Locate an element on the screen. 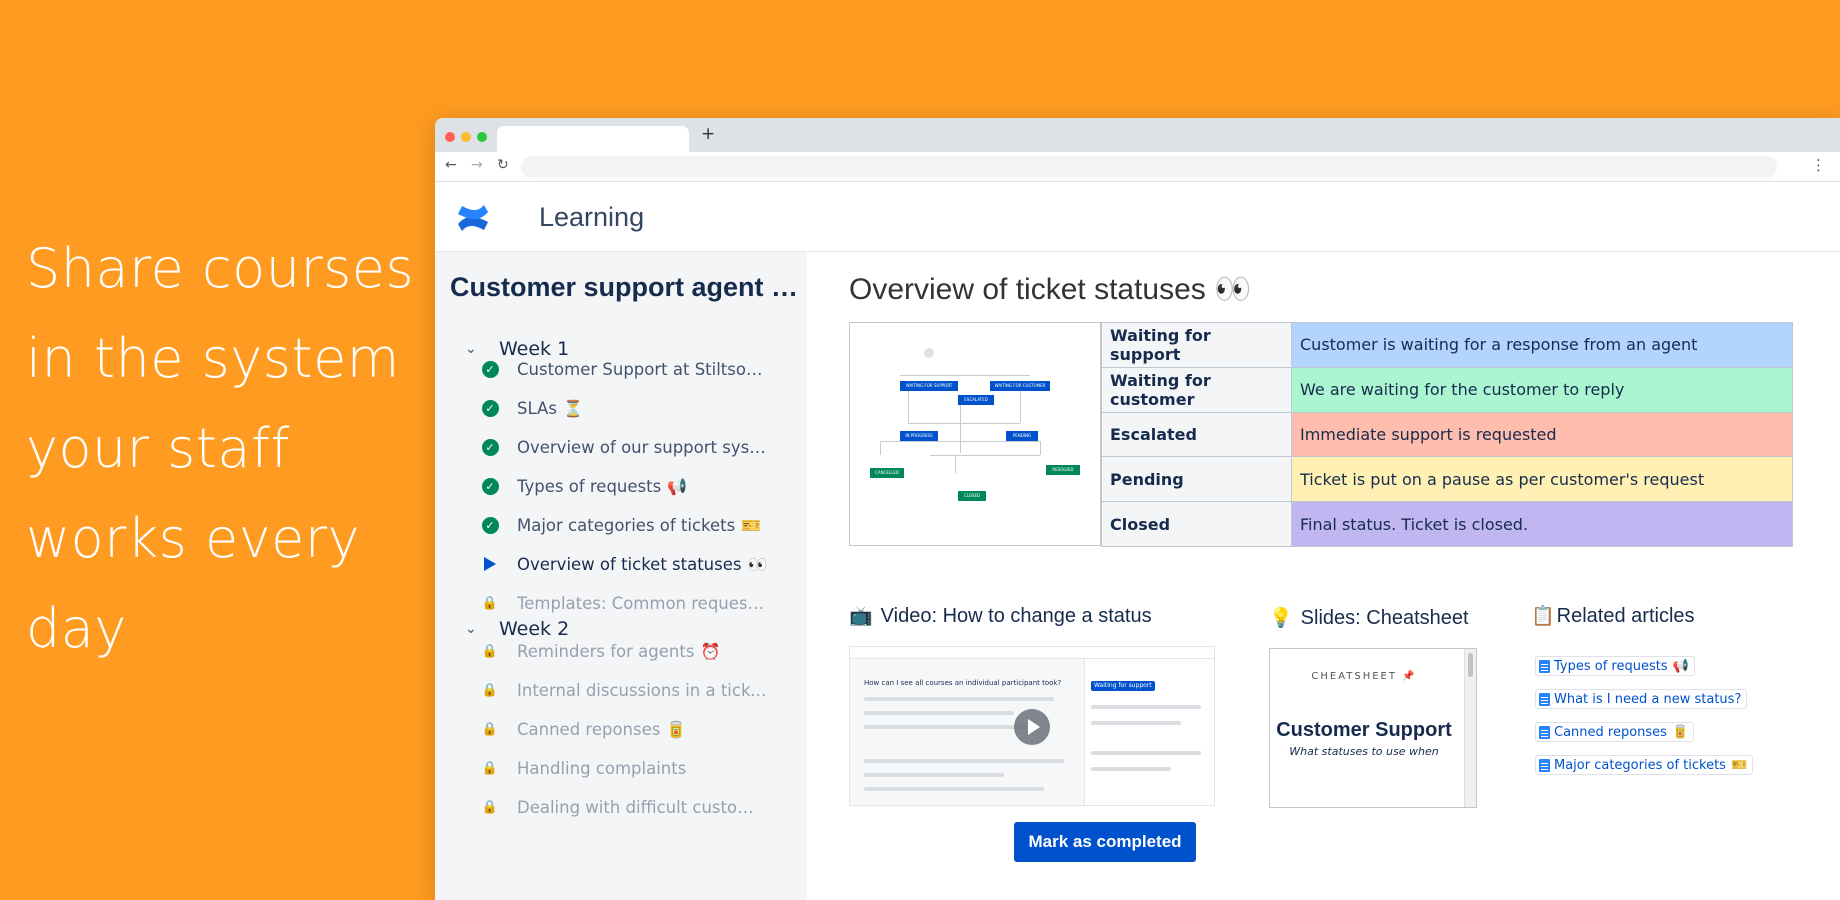 This screenshot has height=900, width=1840. browser-tab-bar: + is located at coordinates (1137, 135).